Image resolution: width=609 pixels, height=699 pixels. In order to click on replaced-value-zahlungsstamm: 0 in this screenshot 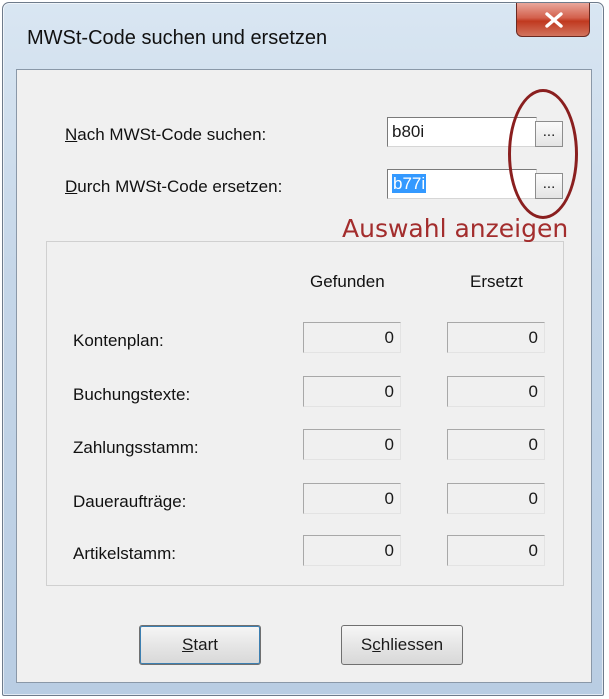, I will do `click(496, 444)`.